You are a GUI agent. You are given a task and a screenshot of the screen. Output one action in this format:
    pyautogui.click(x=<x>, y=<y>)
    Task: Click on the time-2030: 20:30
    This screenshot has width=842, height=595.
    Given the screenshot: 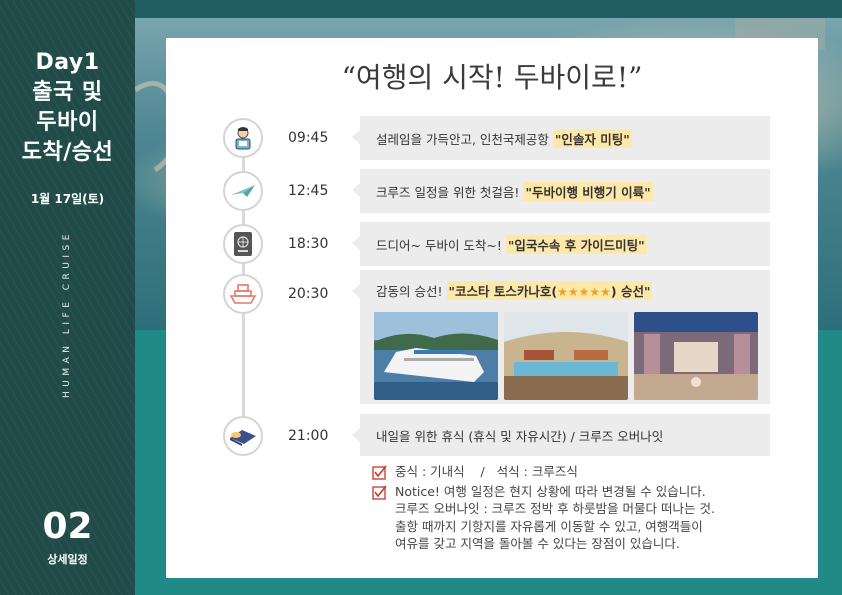 What is the action you would take?
    pyautogui.click(x=308, y=294)
    